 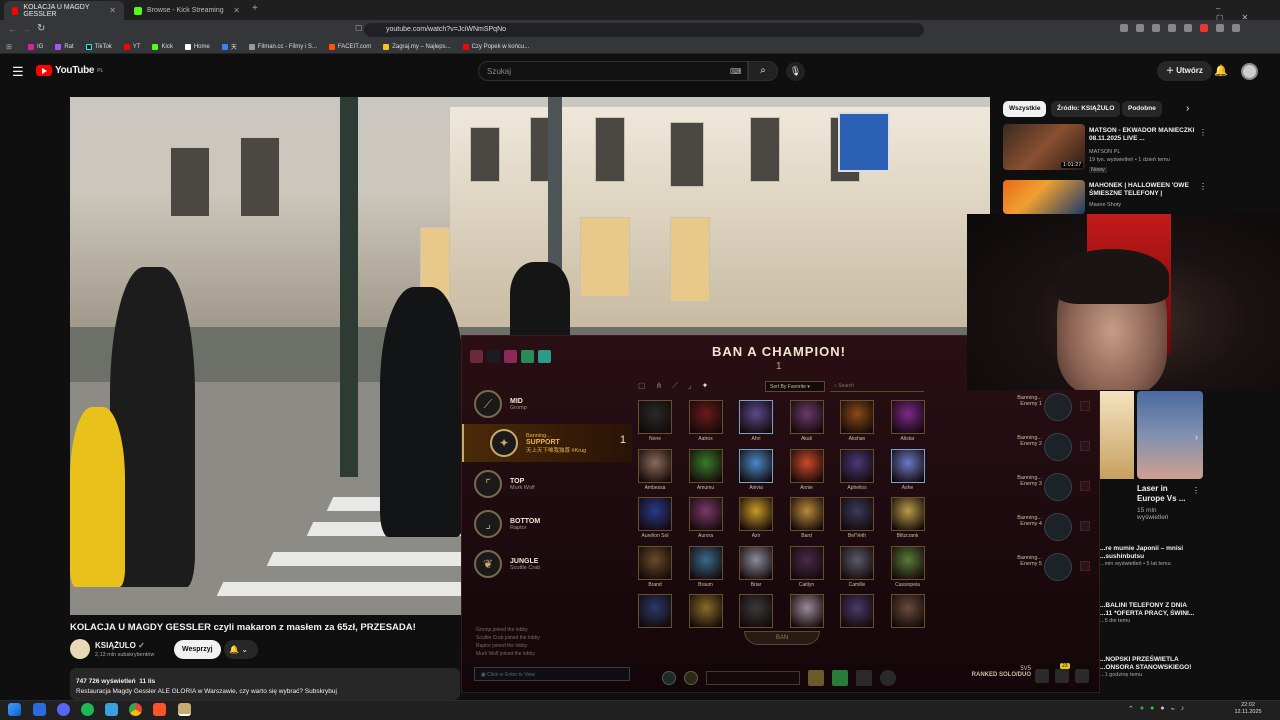 I want to click on forward-icon: →, so click(x=26, y=29).